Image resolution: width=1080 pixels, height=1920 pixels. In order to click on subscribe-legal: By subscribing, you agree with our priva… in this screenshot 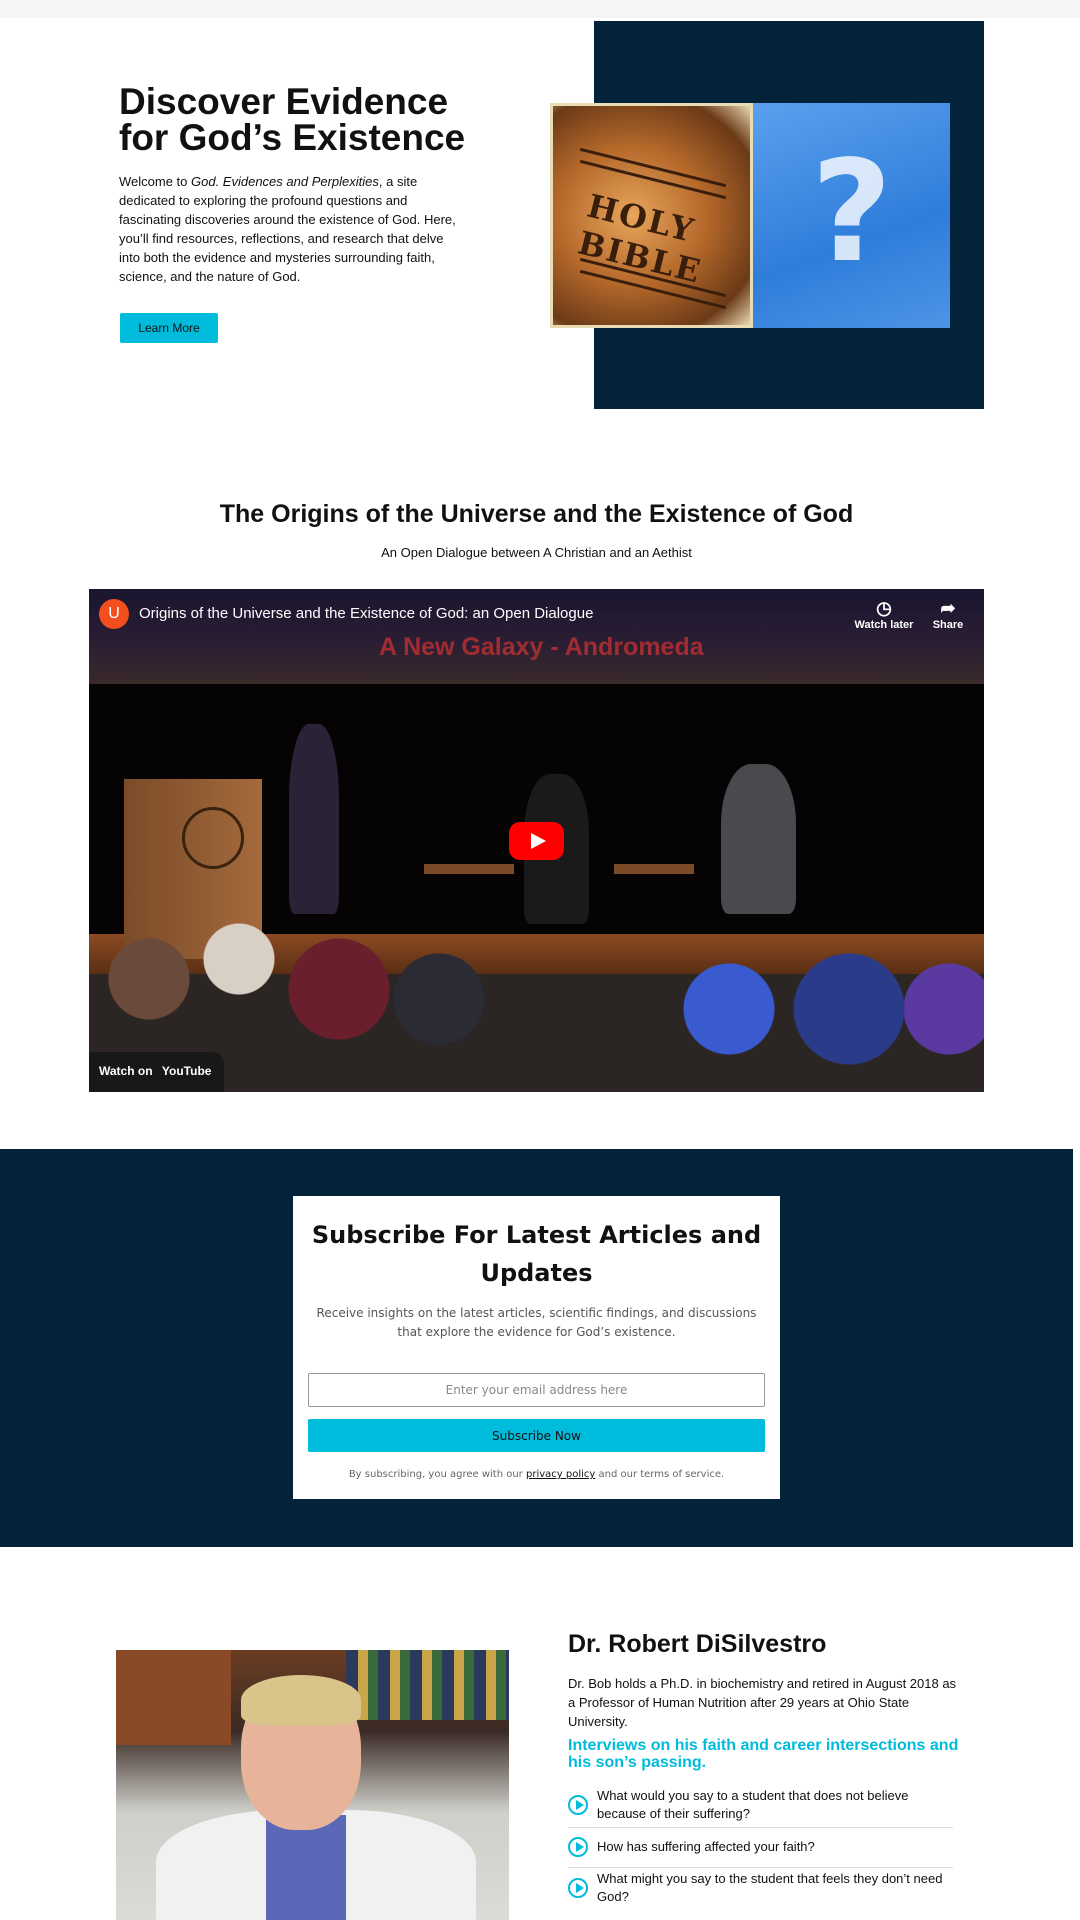, I will do `click(536, 1474)`.